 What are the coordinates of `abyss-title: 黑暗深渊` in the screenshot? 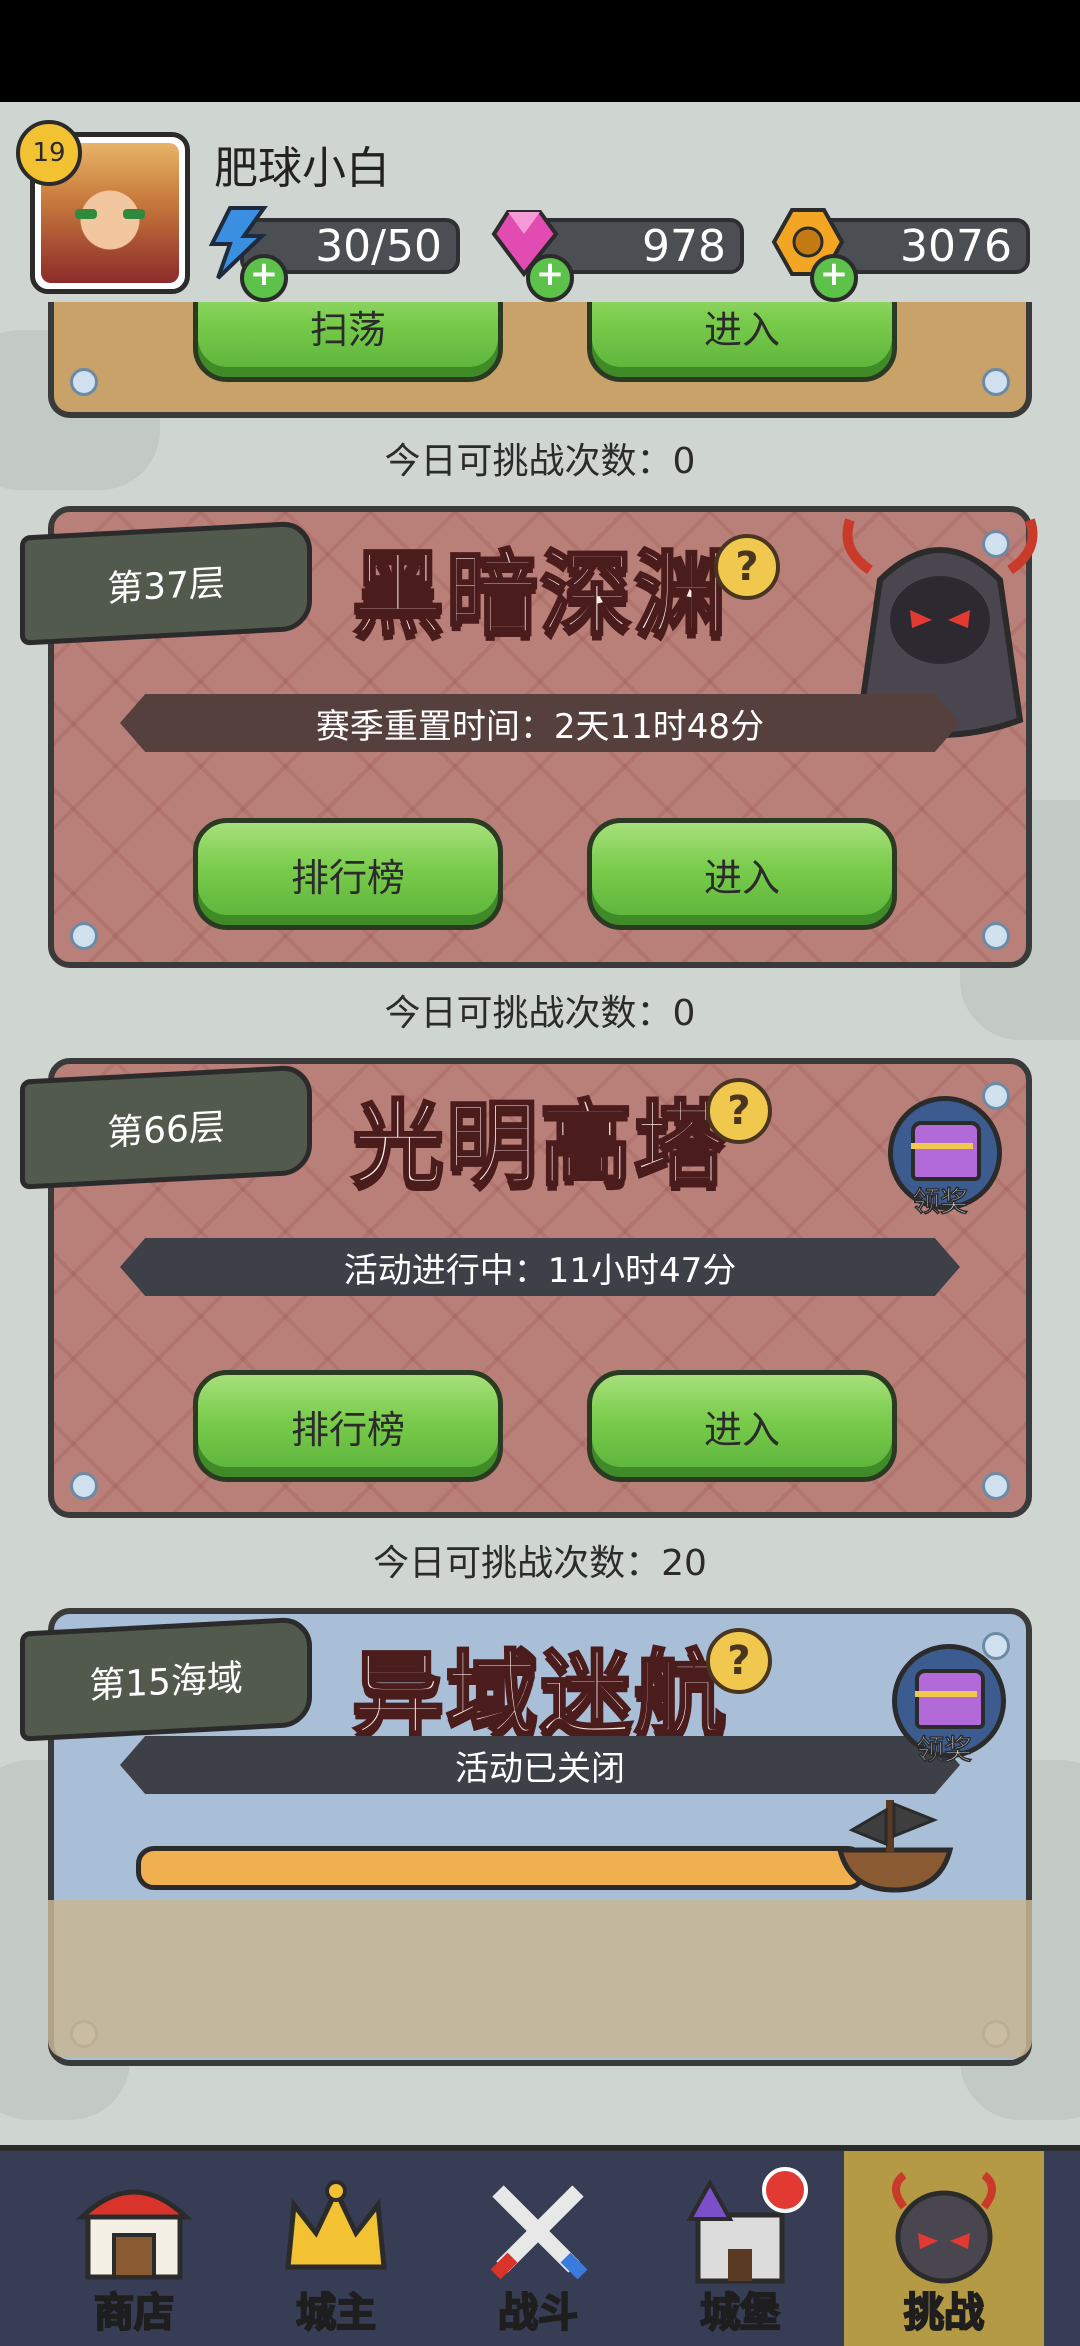 It's located at (539, 595).